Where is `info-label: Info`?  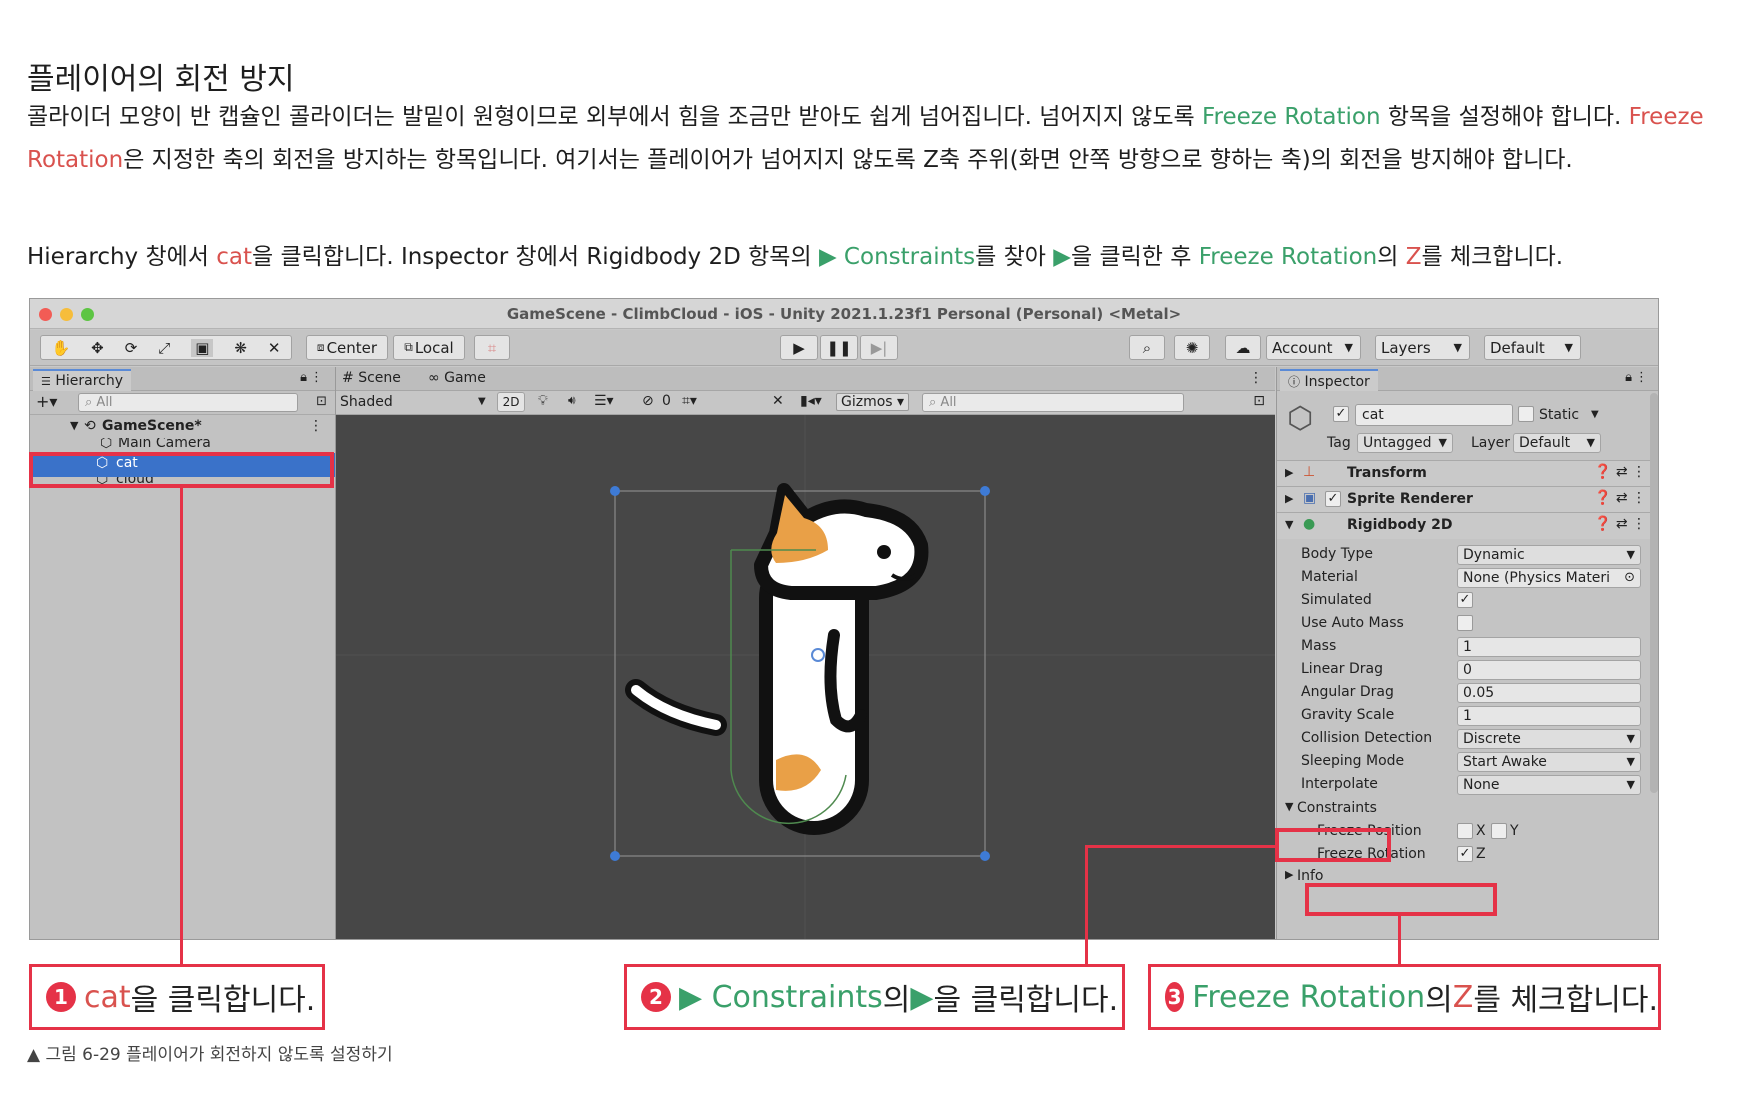
info-label: Info is located at coordinates (1310, 876).